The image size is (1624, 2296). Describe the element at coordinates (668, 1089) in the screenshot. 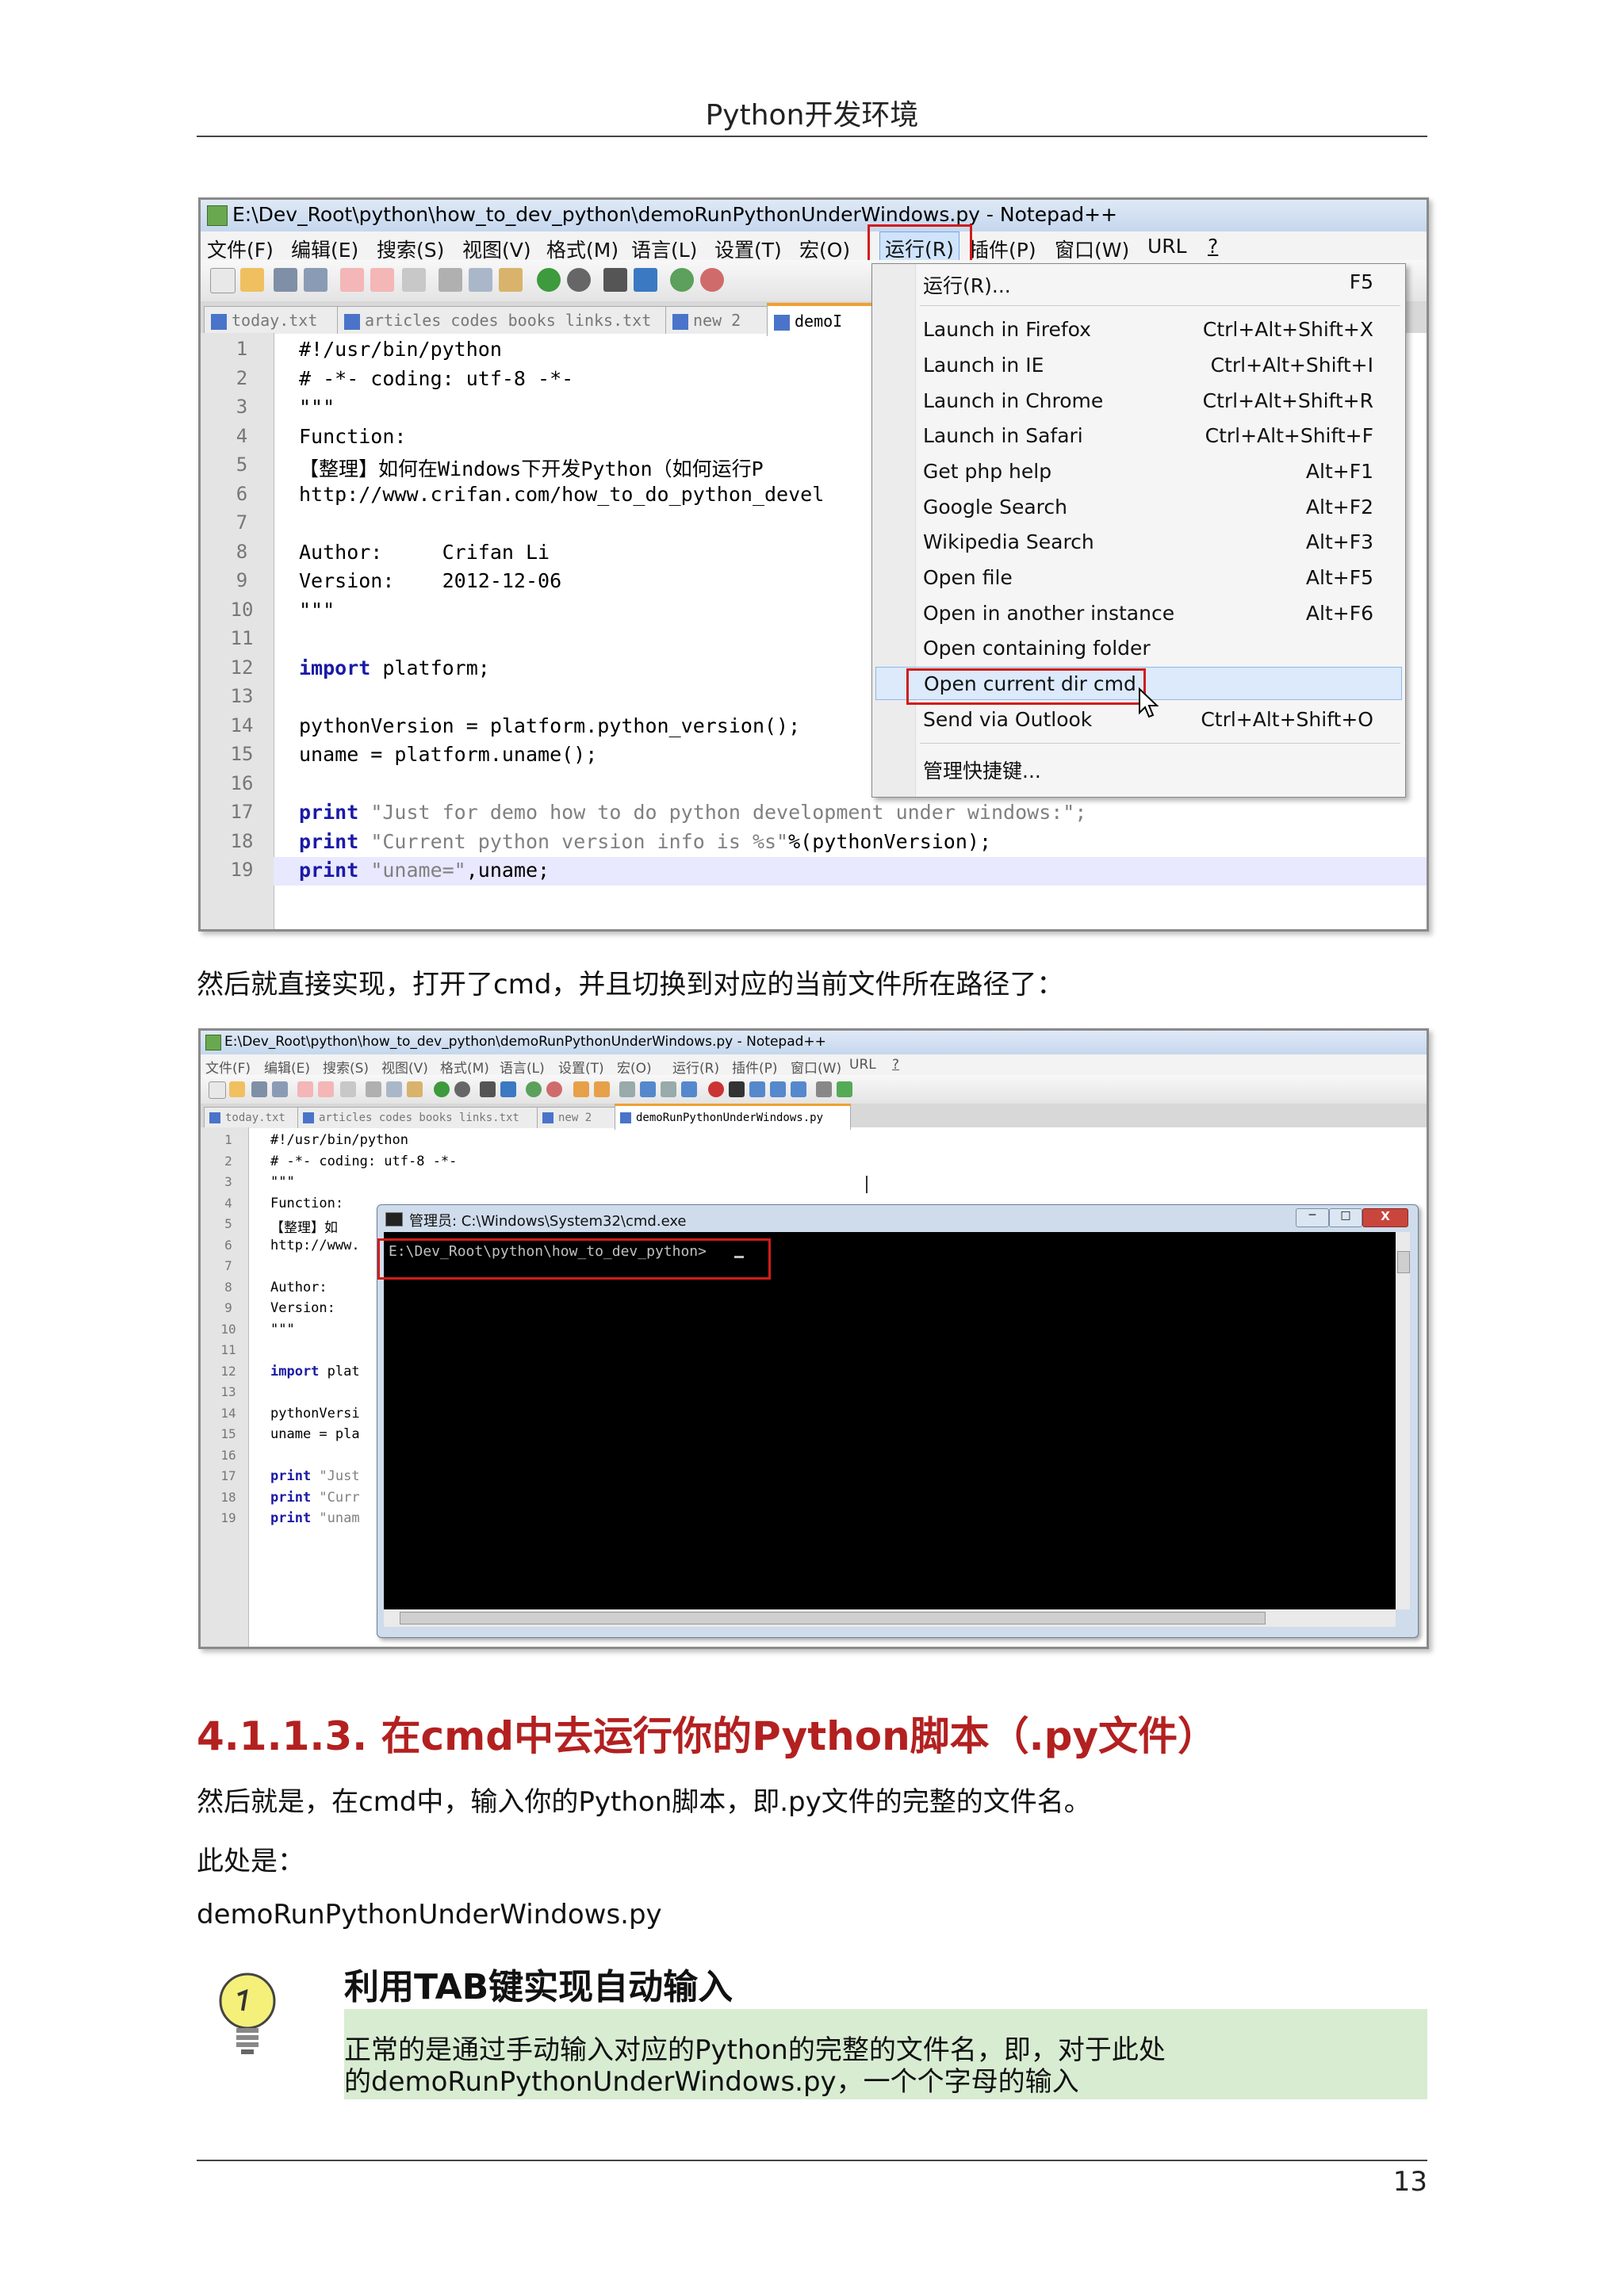

I see `indent-guide-icon` at that location.